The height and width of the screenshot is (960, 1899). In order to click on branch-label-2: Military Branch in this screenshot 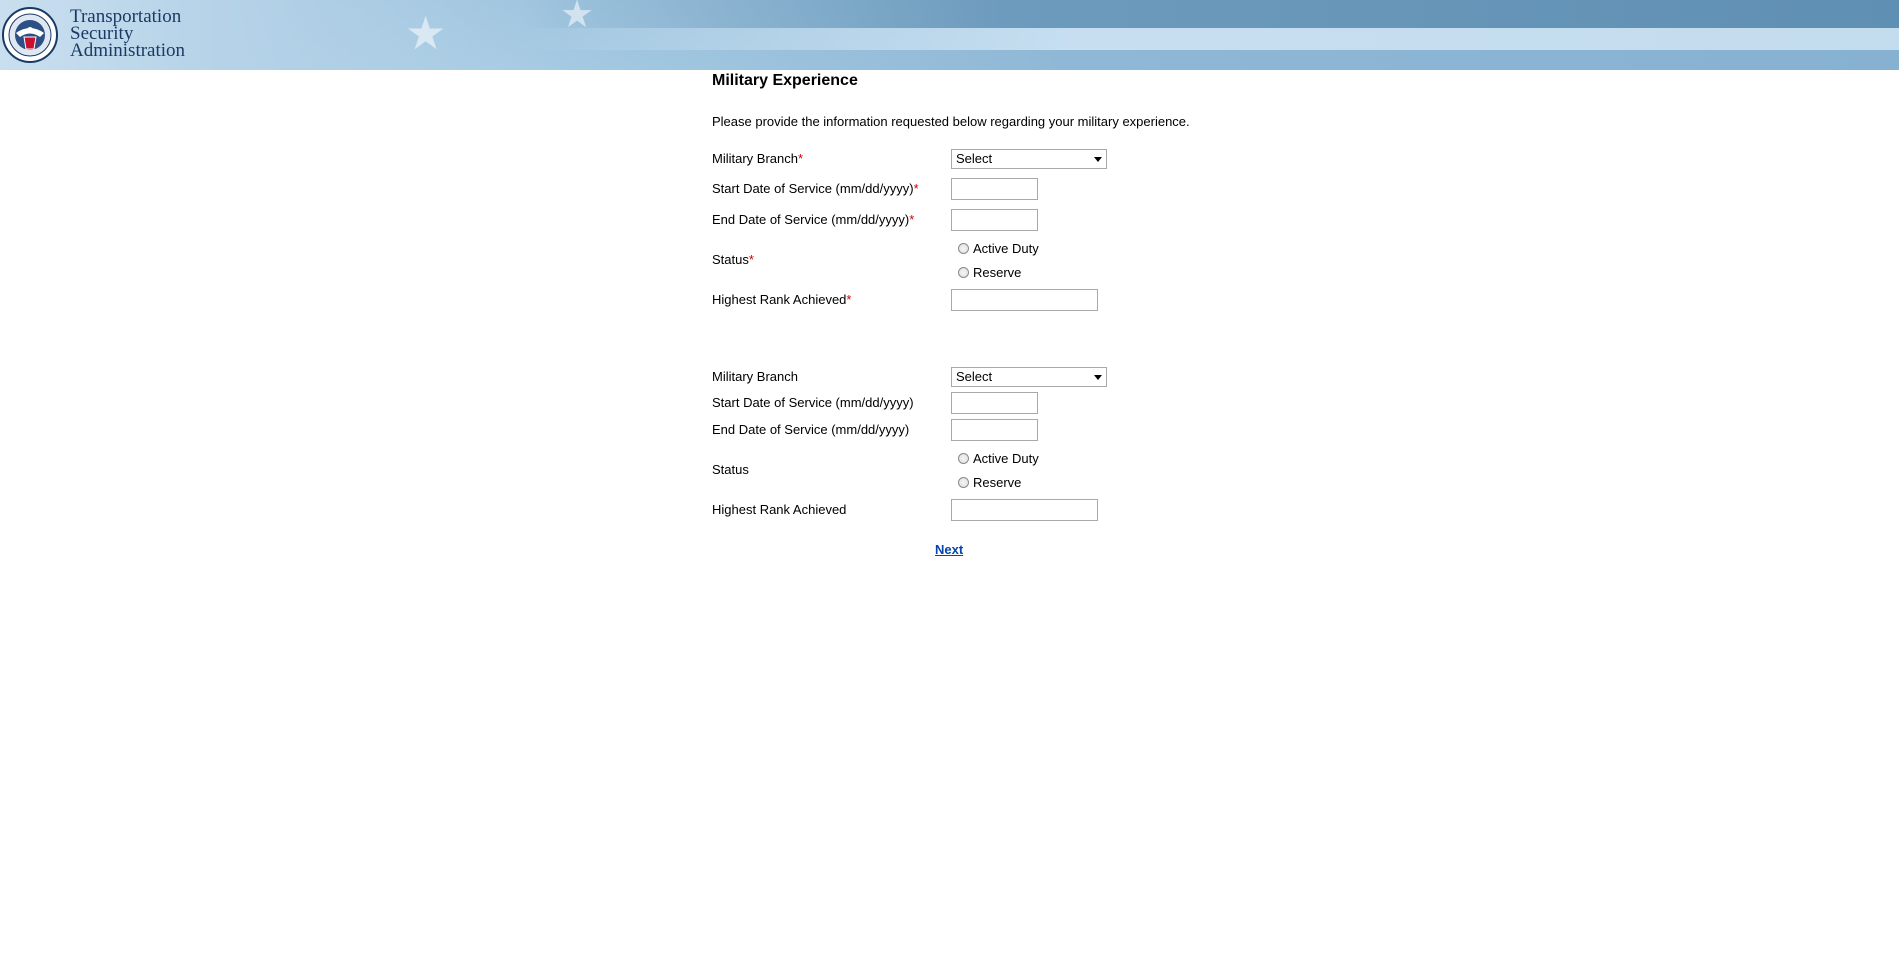, I will do `click(755, 376)`.